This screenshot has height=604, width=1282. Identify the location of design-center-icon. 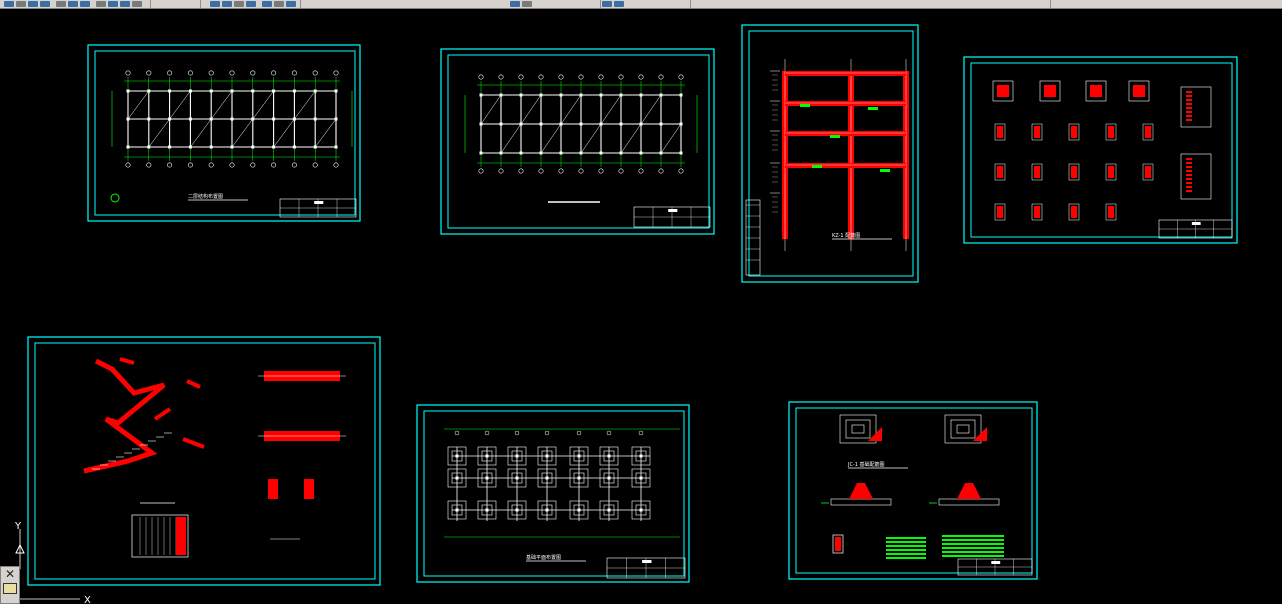
(279, 4).